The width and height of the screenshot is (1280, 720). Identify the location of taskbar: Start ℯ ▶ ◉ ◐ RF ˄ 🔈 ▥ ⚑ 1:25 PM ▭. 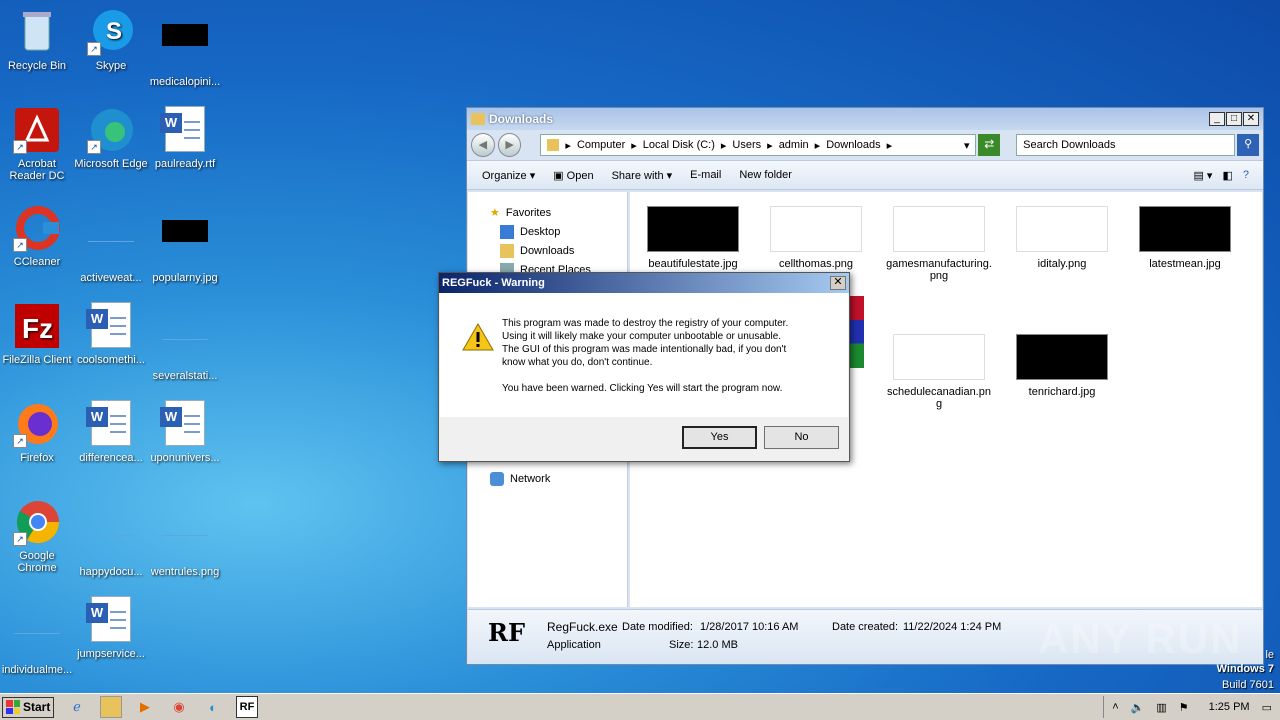
(640, 706).